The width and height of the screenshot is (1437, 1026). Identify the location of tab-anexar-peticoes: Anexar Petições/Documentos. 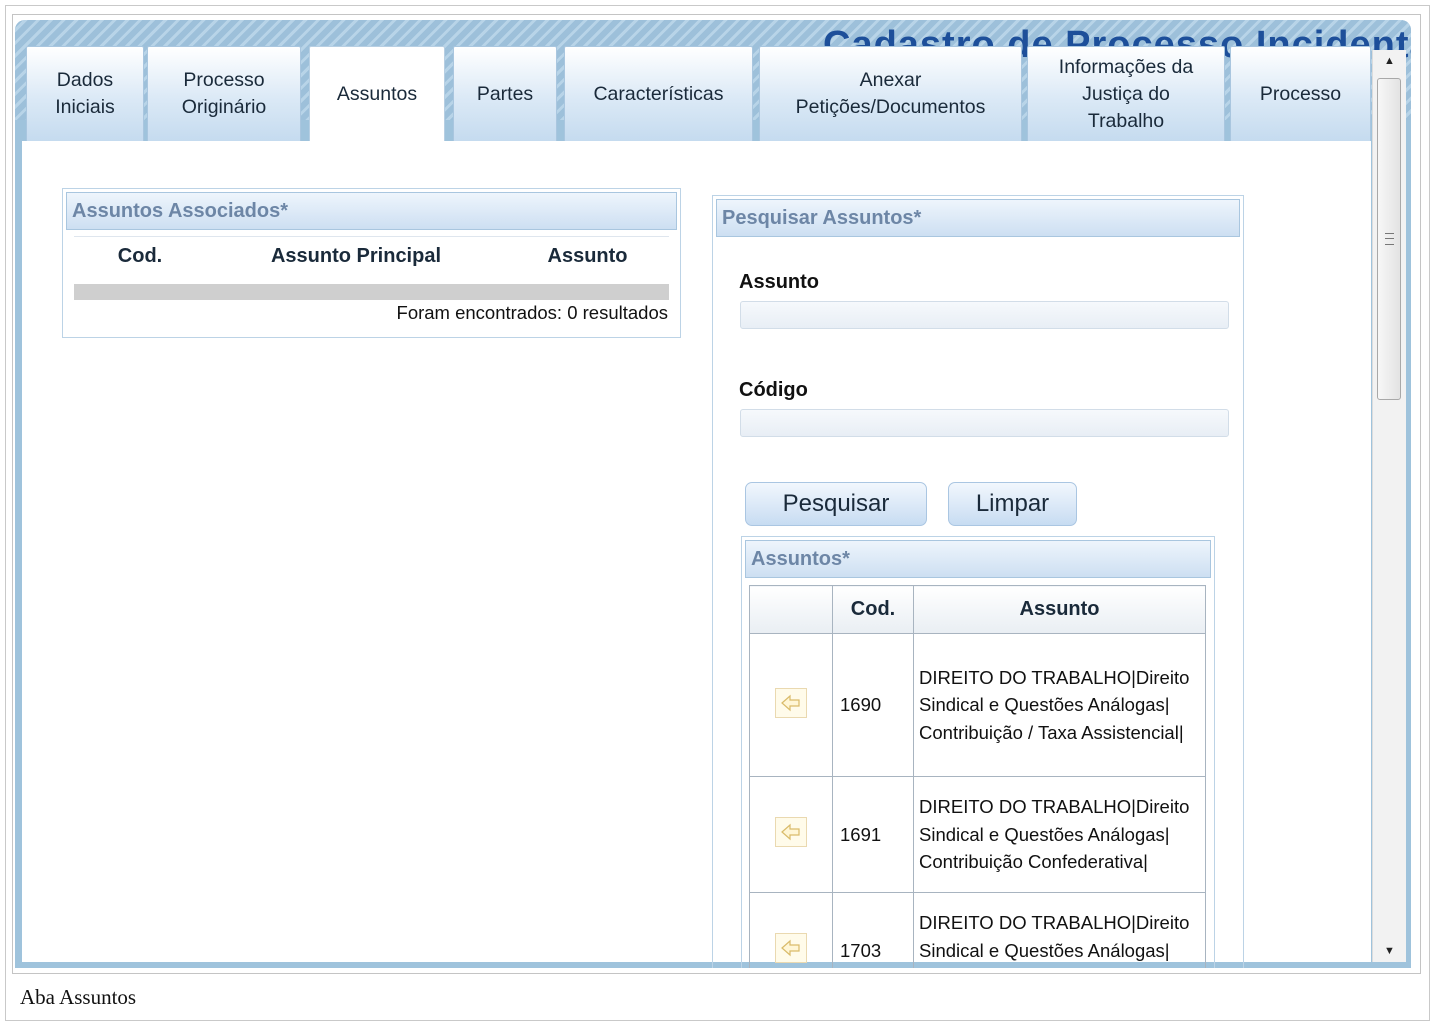
(890, 93).